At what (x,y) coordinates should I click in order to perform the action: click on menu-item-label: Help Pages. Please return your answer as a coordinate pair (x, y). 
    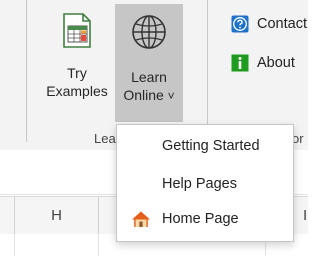
    Looking at the image, I should click on (199, 184).